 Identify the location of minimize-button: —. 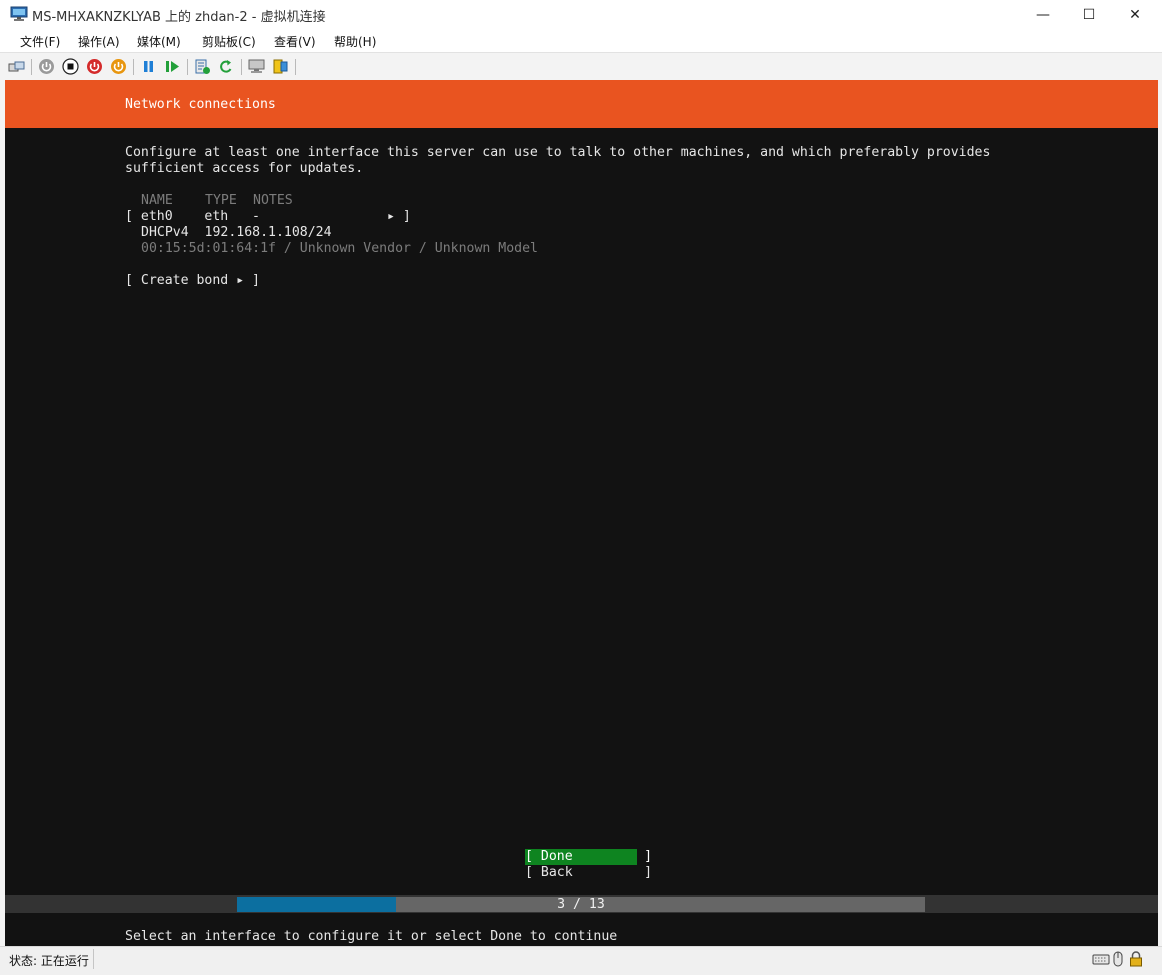
(1043, 14).